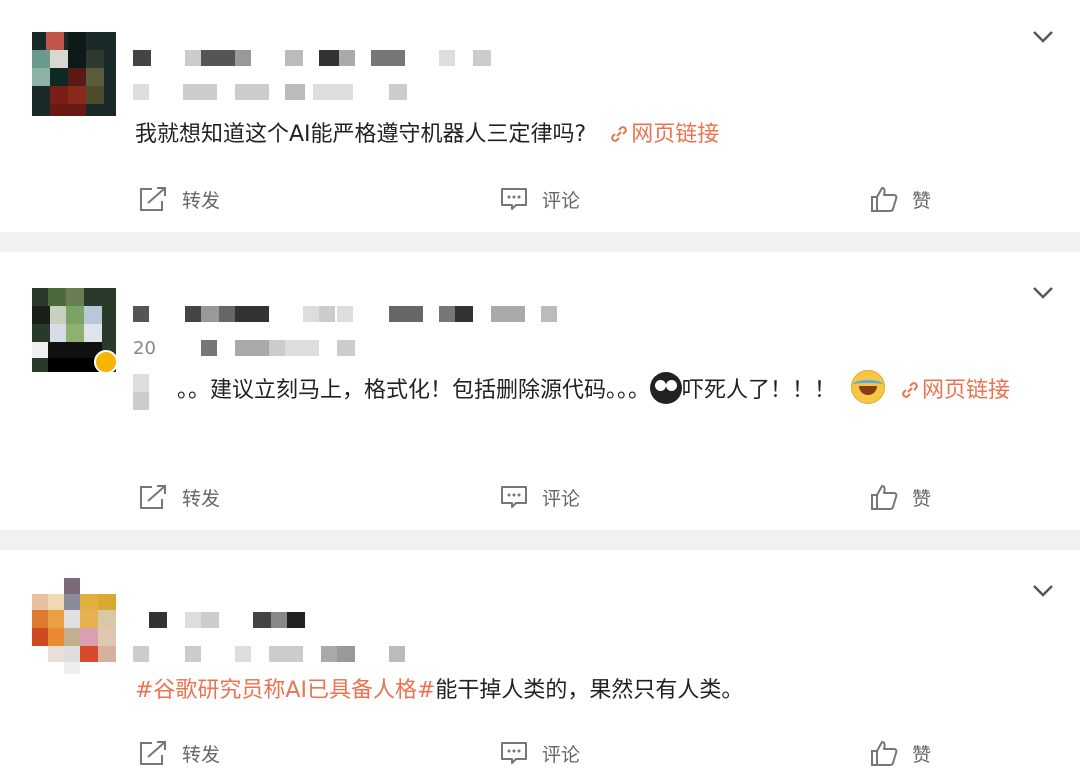 The image size is (1080, 770). What do you see at coordinates (759, 390) in the screenshot?
I see `post-text-2: 吓死人了！！！` at bounding box center [759, 390].